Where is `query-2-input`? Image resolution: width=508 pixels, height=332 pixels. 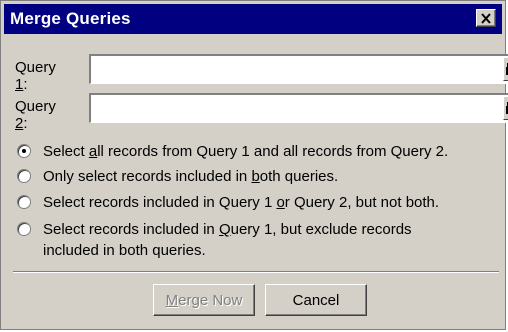 query-2-input is located at coordinates (290, 109).